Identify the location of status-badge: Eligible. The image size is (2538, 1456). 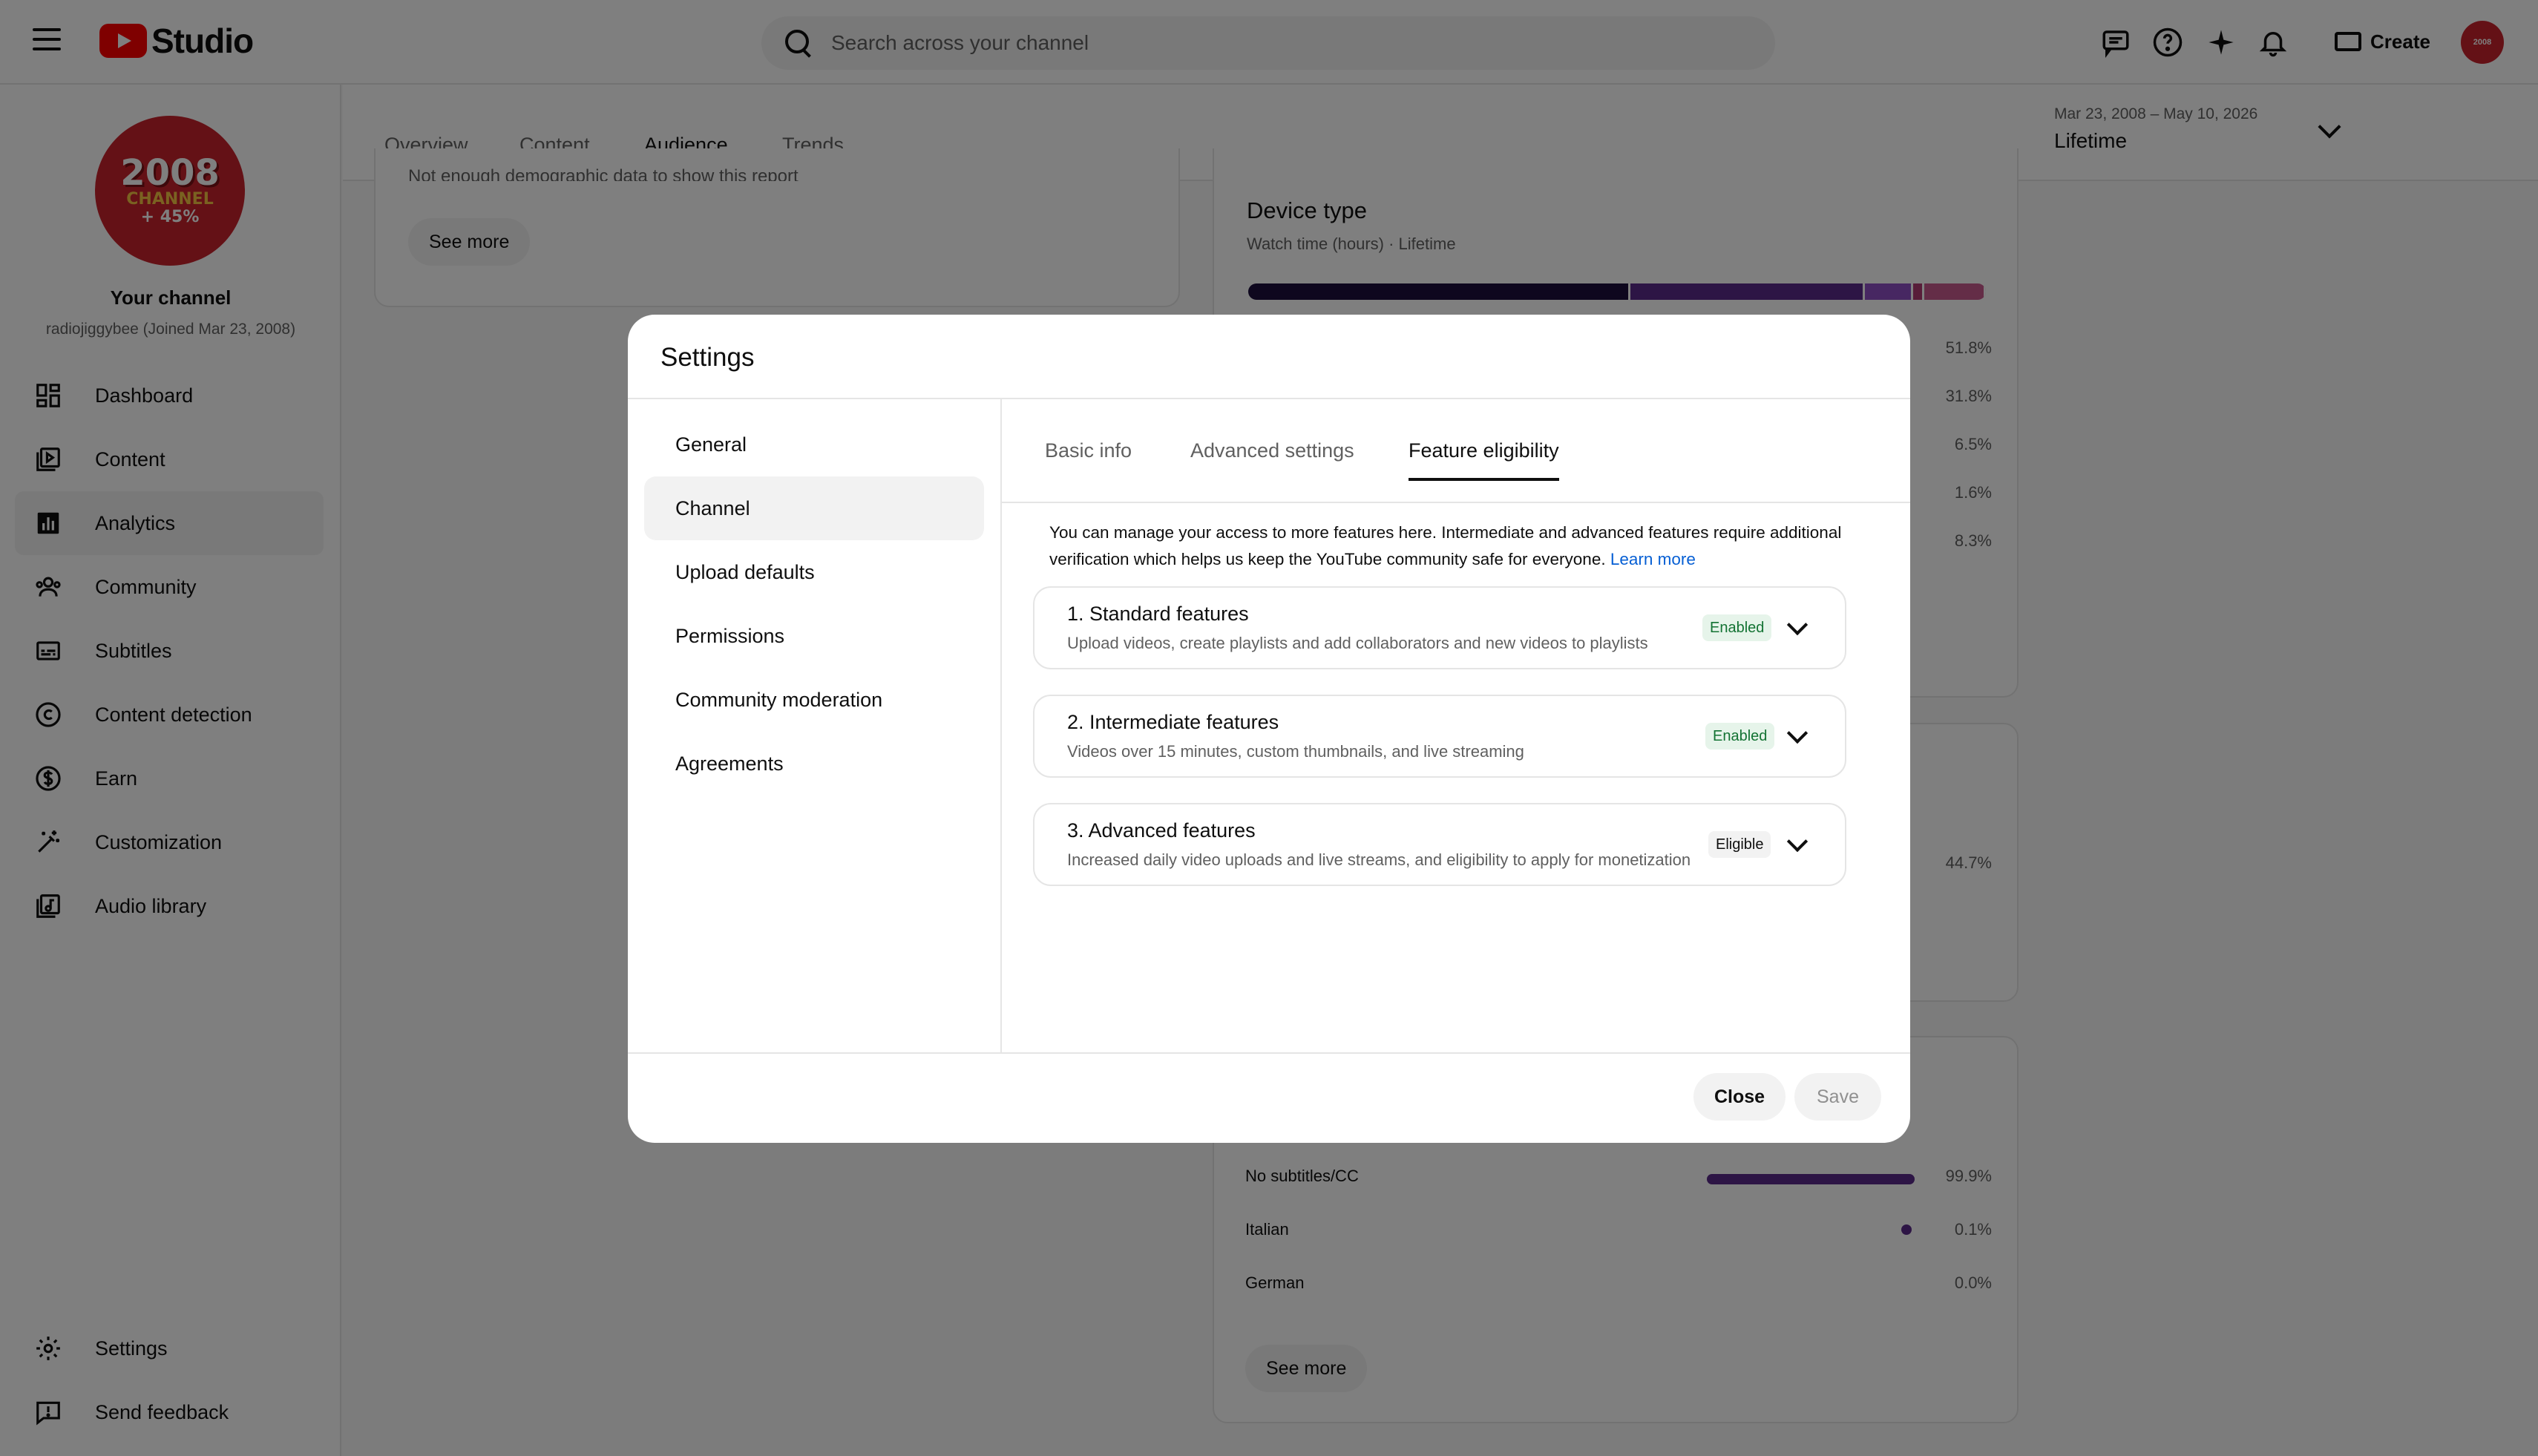
(1739, 845).